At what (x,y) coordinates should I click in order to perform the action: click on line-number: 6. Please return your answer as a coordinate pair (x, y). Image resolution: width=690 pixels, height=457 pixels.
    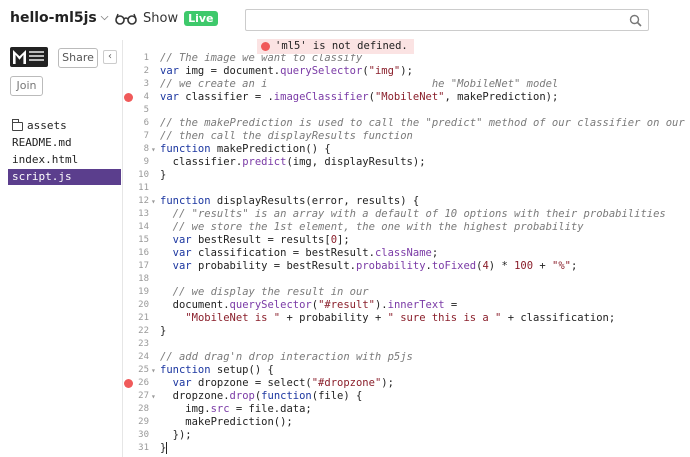
    Looking at the image, I should click on (146, 123).